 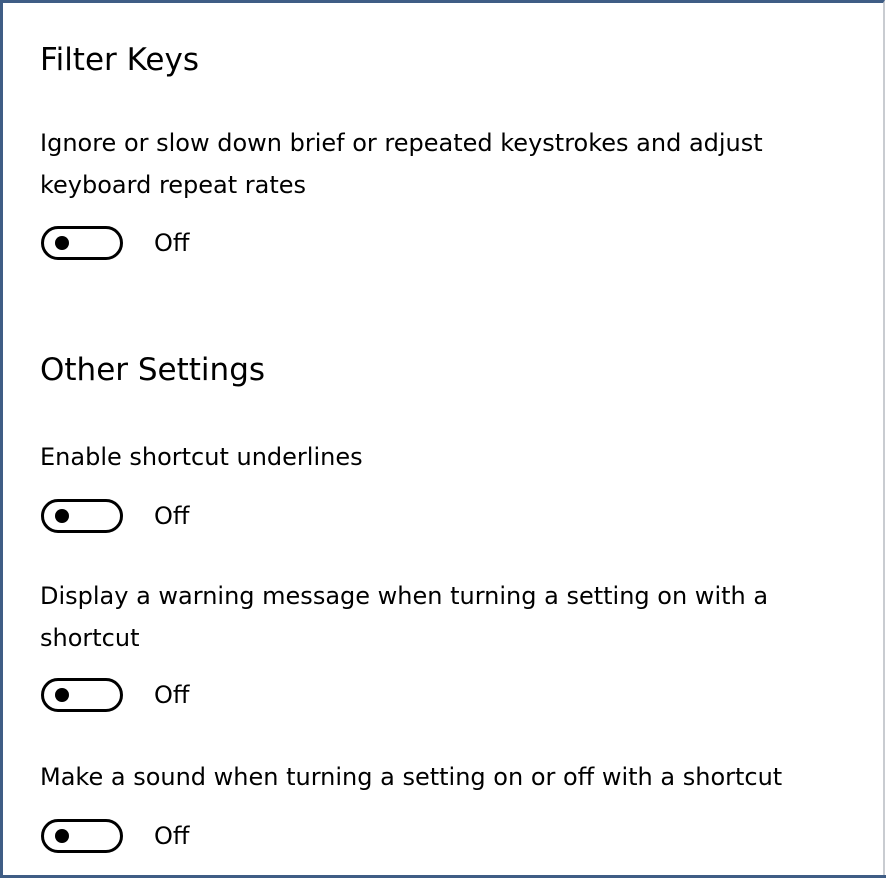 What do you see at coordinates (119, 60) in the screenshot?
I see `filter-keys-heading: Filter Keys` at bounding box center [119, 60].